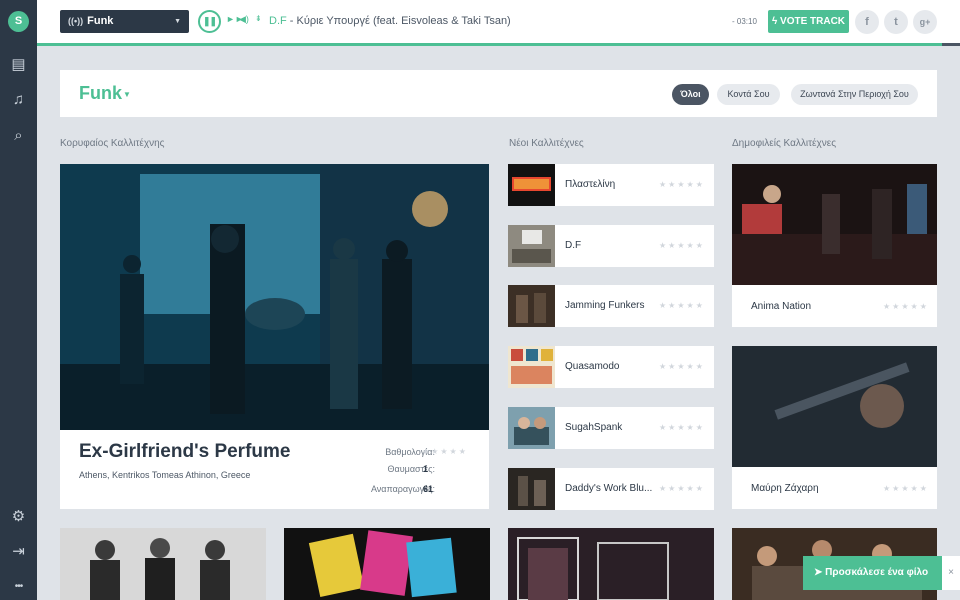 The width and height of the screenshot is (960, 600). Describe the element at coordinates (813, 21) in the screenshot. I see `vote-track-label: VOTE TRACK` at that location.